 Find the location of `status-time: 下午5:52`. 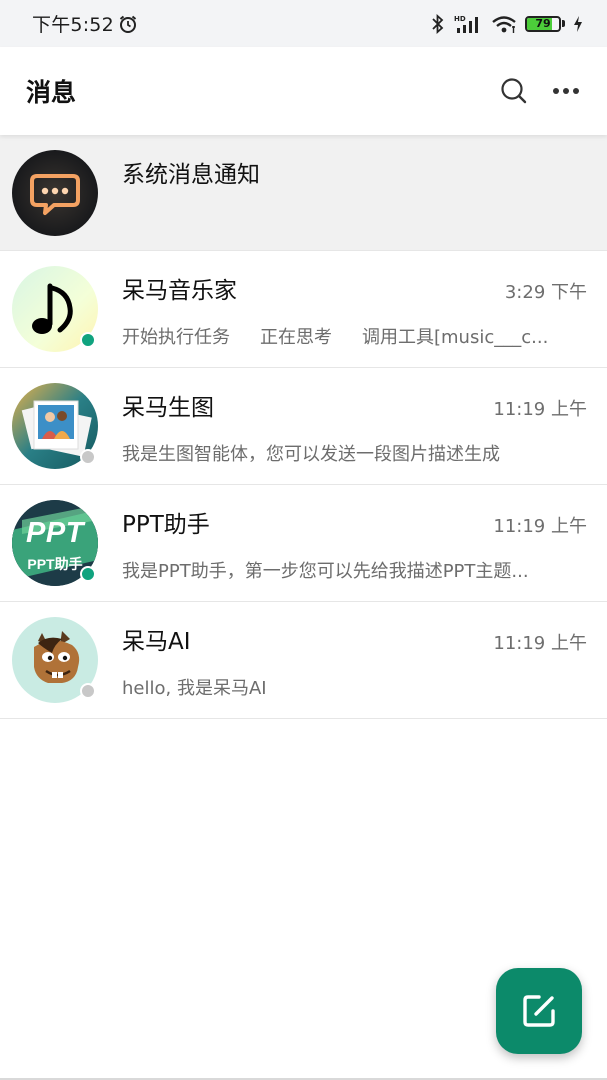

status-time: 下午5:52 is located at coordinates (73, 25).